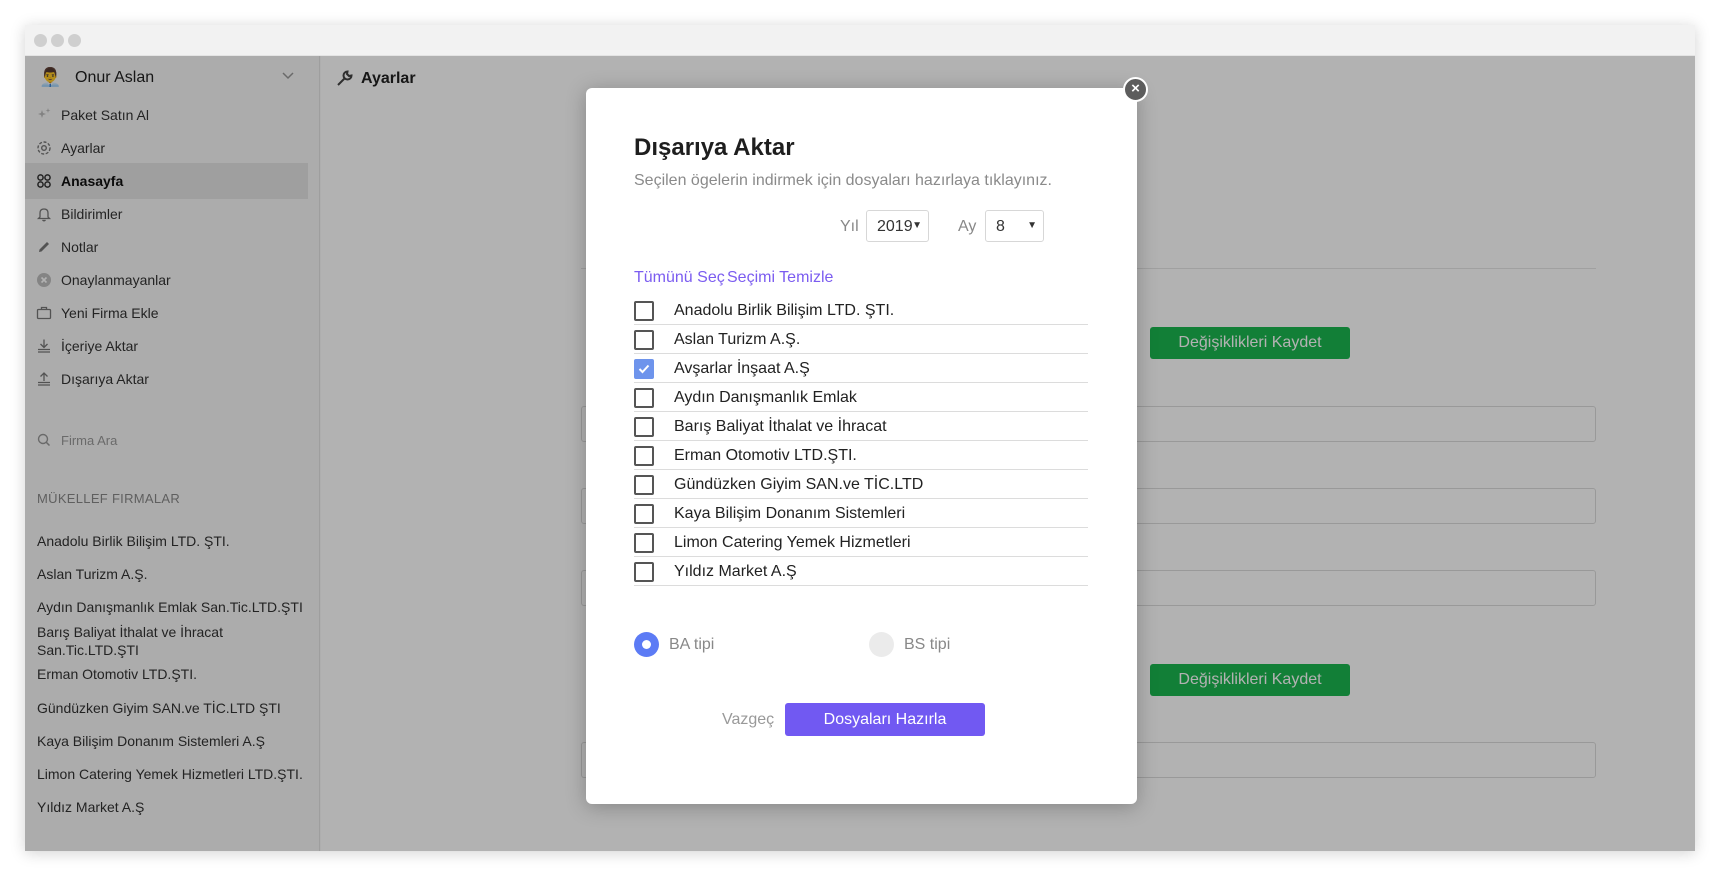 The height and width of the screenshot is (876, 1720). What do you see at coordinates (895, 226) in the screenshot?
I see `year-value: 2019` at bounding box center [895, 226].